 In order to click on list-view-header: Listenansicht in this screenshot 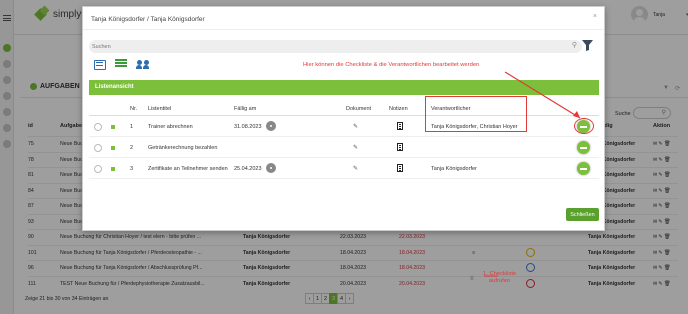, I will do `click(344, 87)`.